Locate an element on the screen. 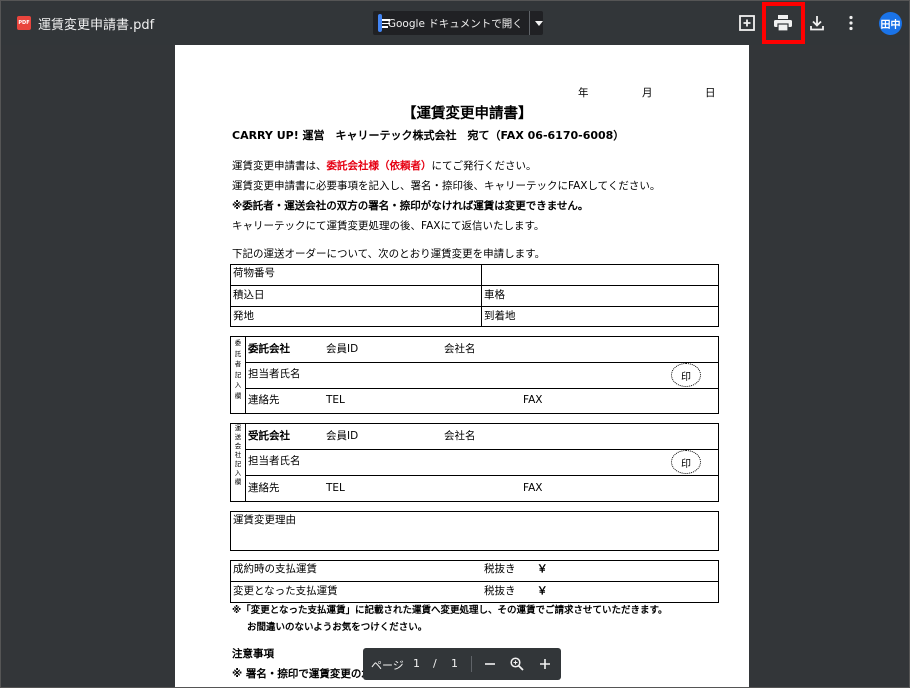  open-with-label: Google ドキュメントで開く is located at coordinates (455, 23).